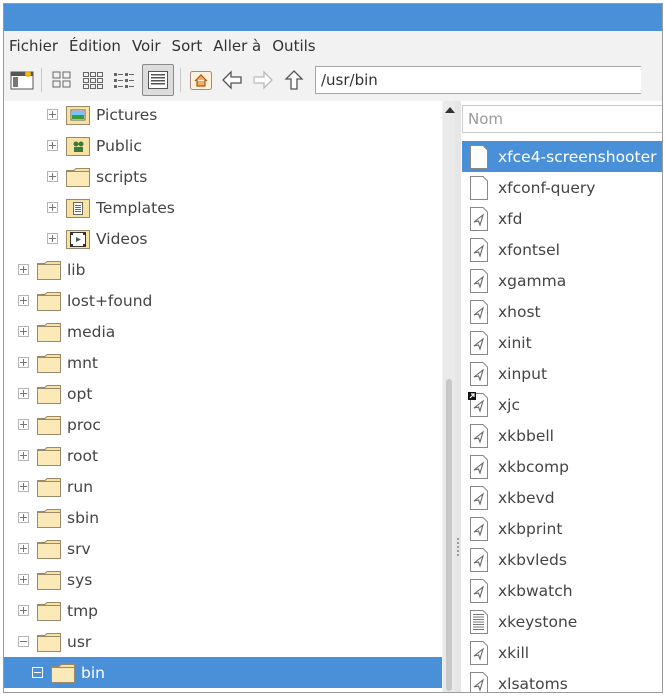 This screenshot has height=697, width=665. I want to click on back-button, so click(232, 80).